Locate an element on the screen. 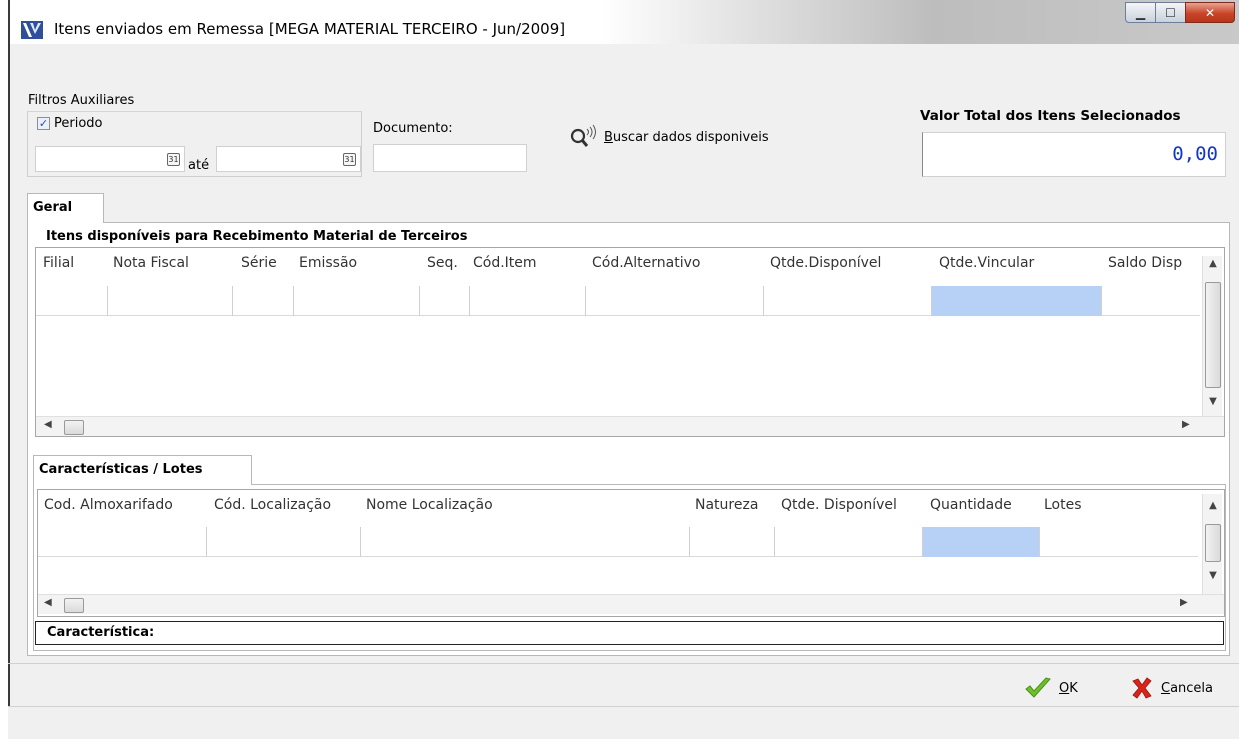 The width and height of the screenshot is (1239, 739). app-logo-icon is located at coordinates (32, 30).